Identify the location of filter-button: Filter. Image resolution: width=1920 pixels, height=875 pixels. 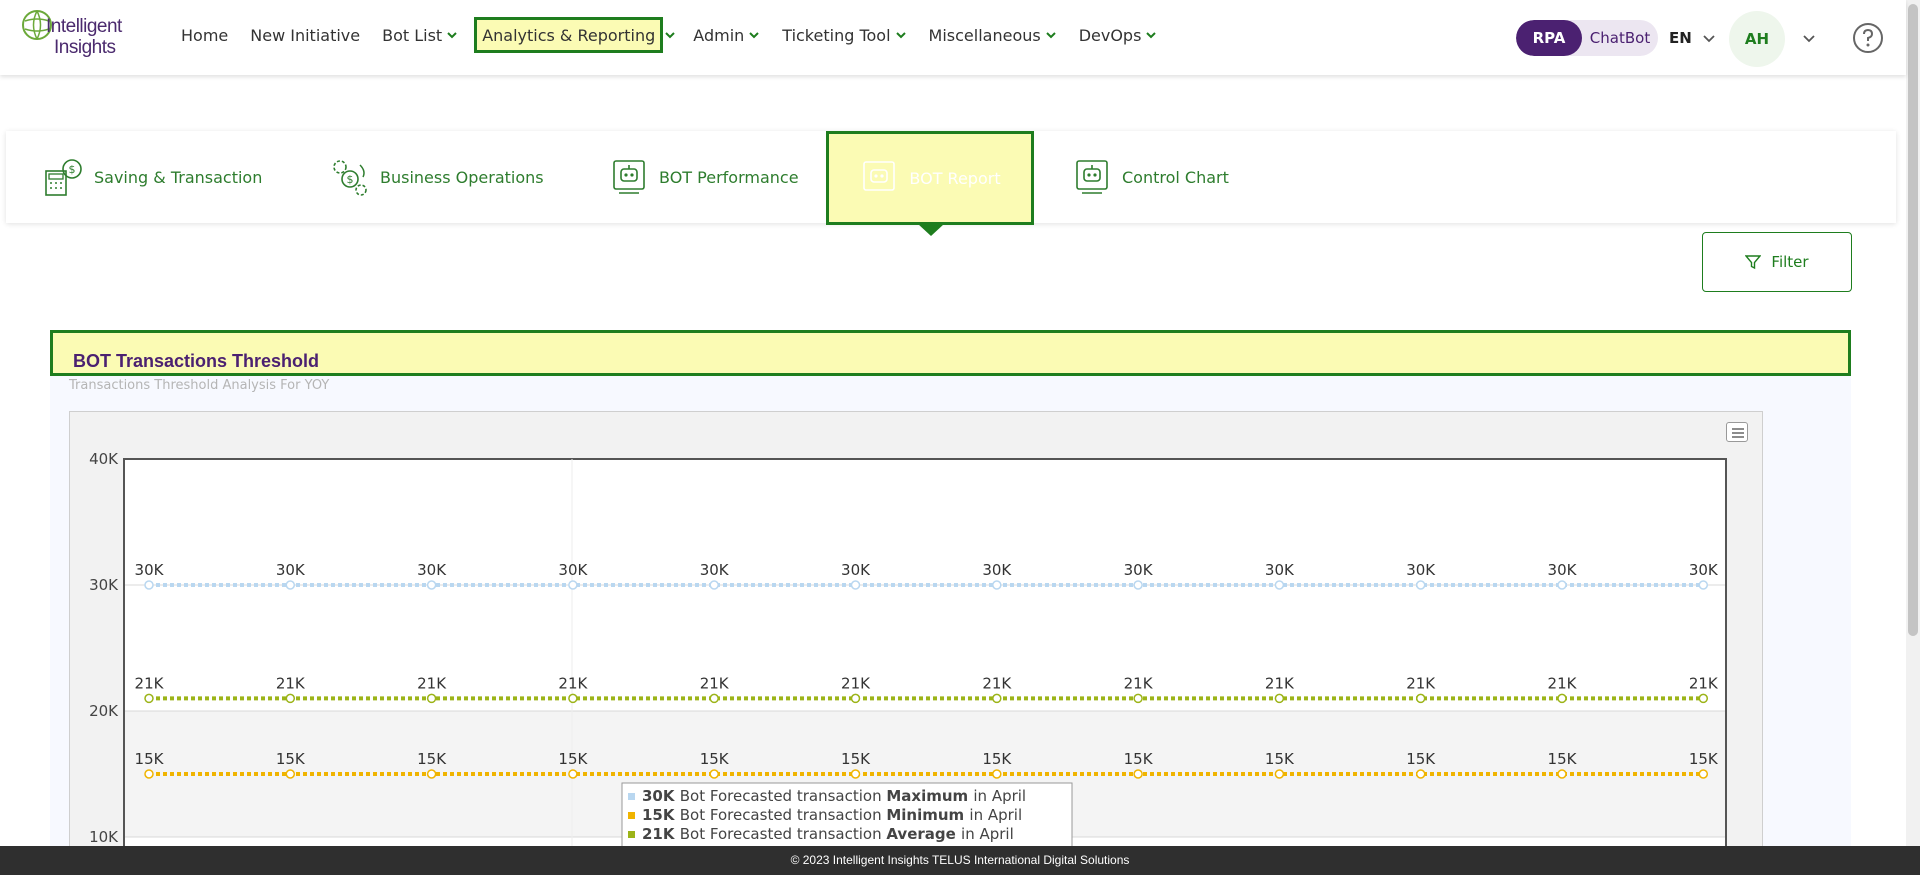
(1777, 262).